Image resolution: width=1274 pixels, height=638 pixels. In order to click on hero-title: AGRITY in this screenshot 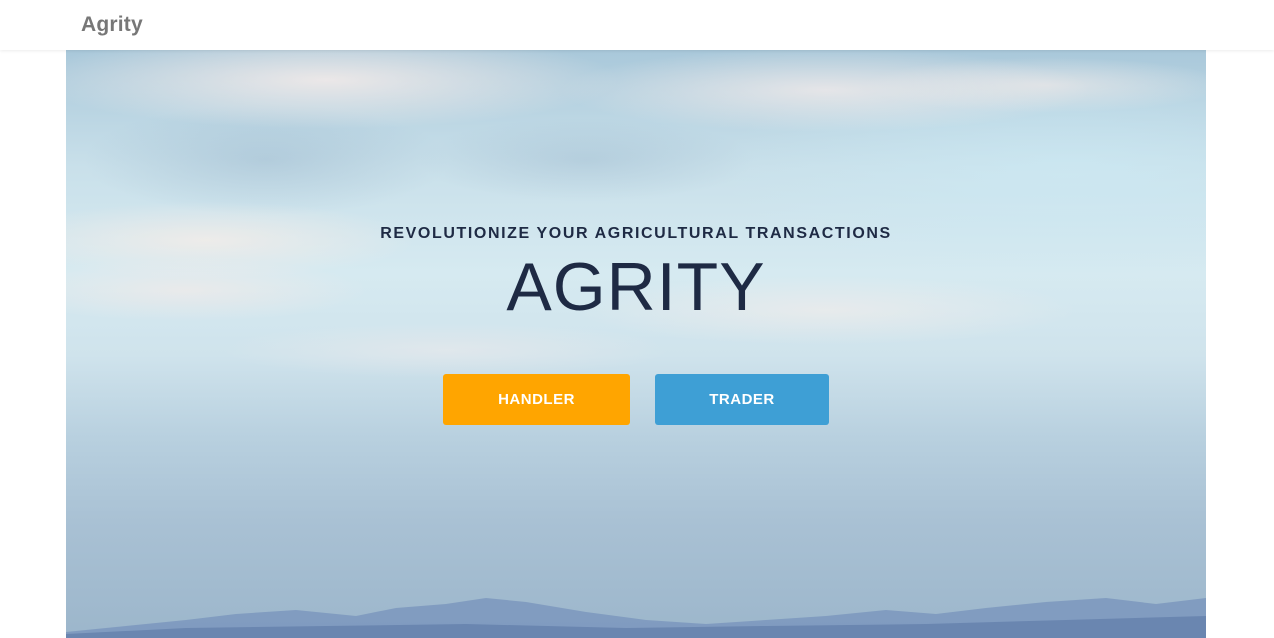, I will do `click(636, 287)`.